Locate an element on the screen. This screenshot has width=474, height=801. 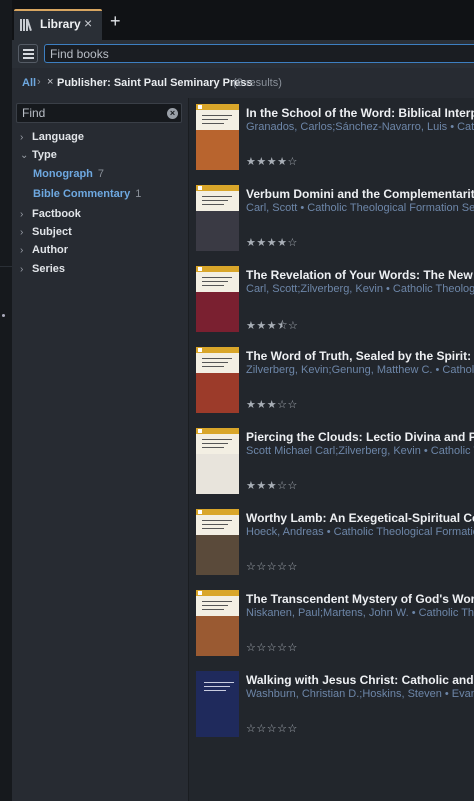
find-books-input is located at coordinates (259, 53).